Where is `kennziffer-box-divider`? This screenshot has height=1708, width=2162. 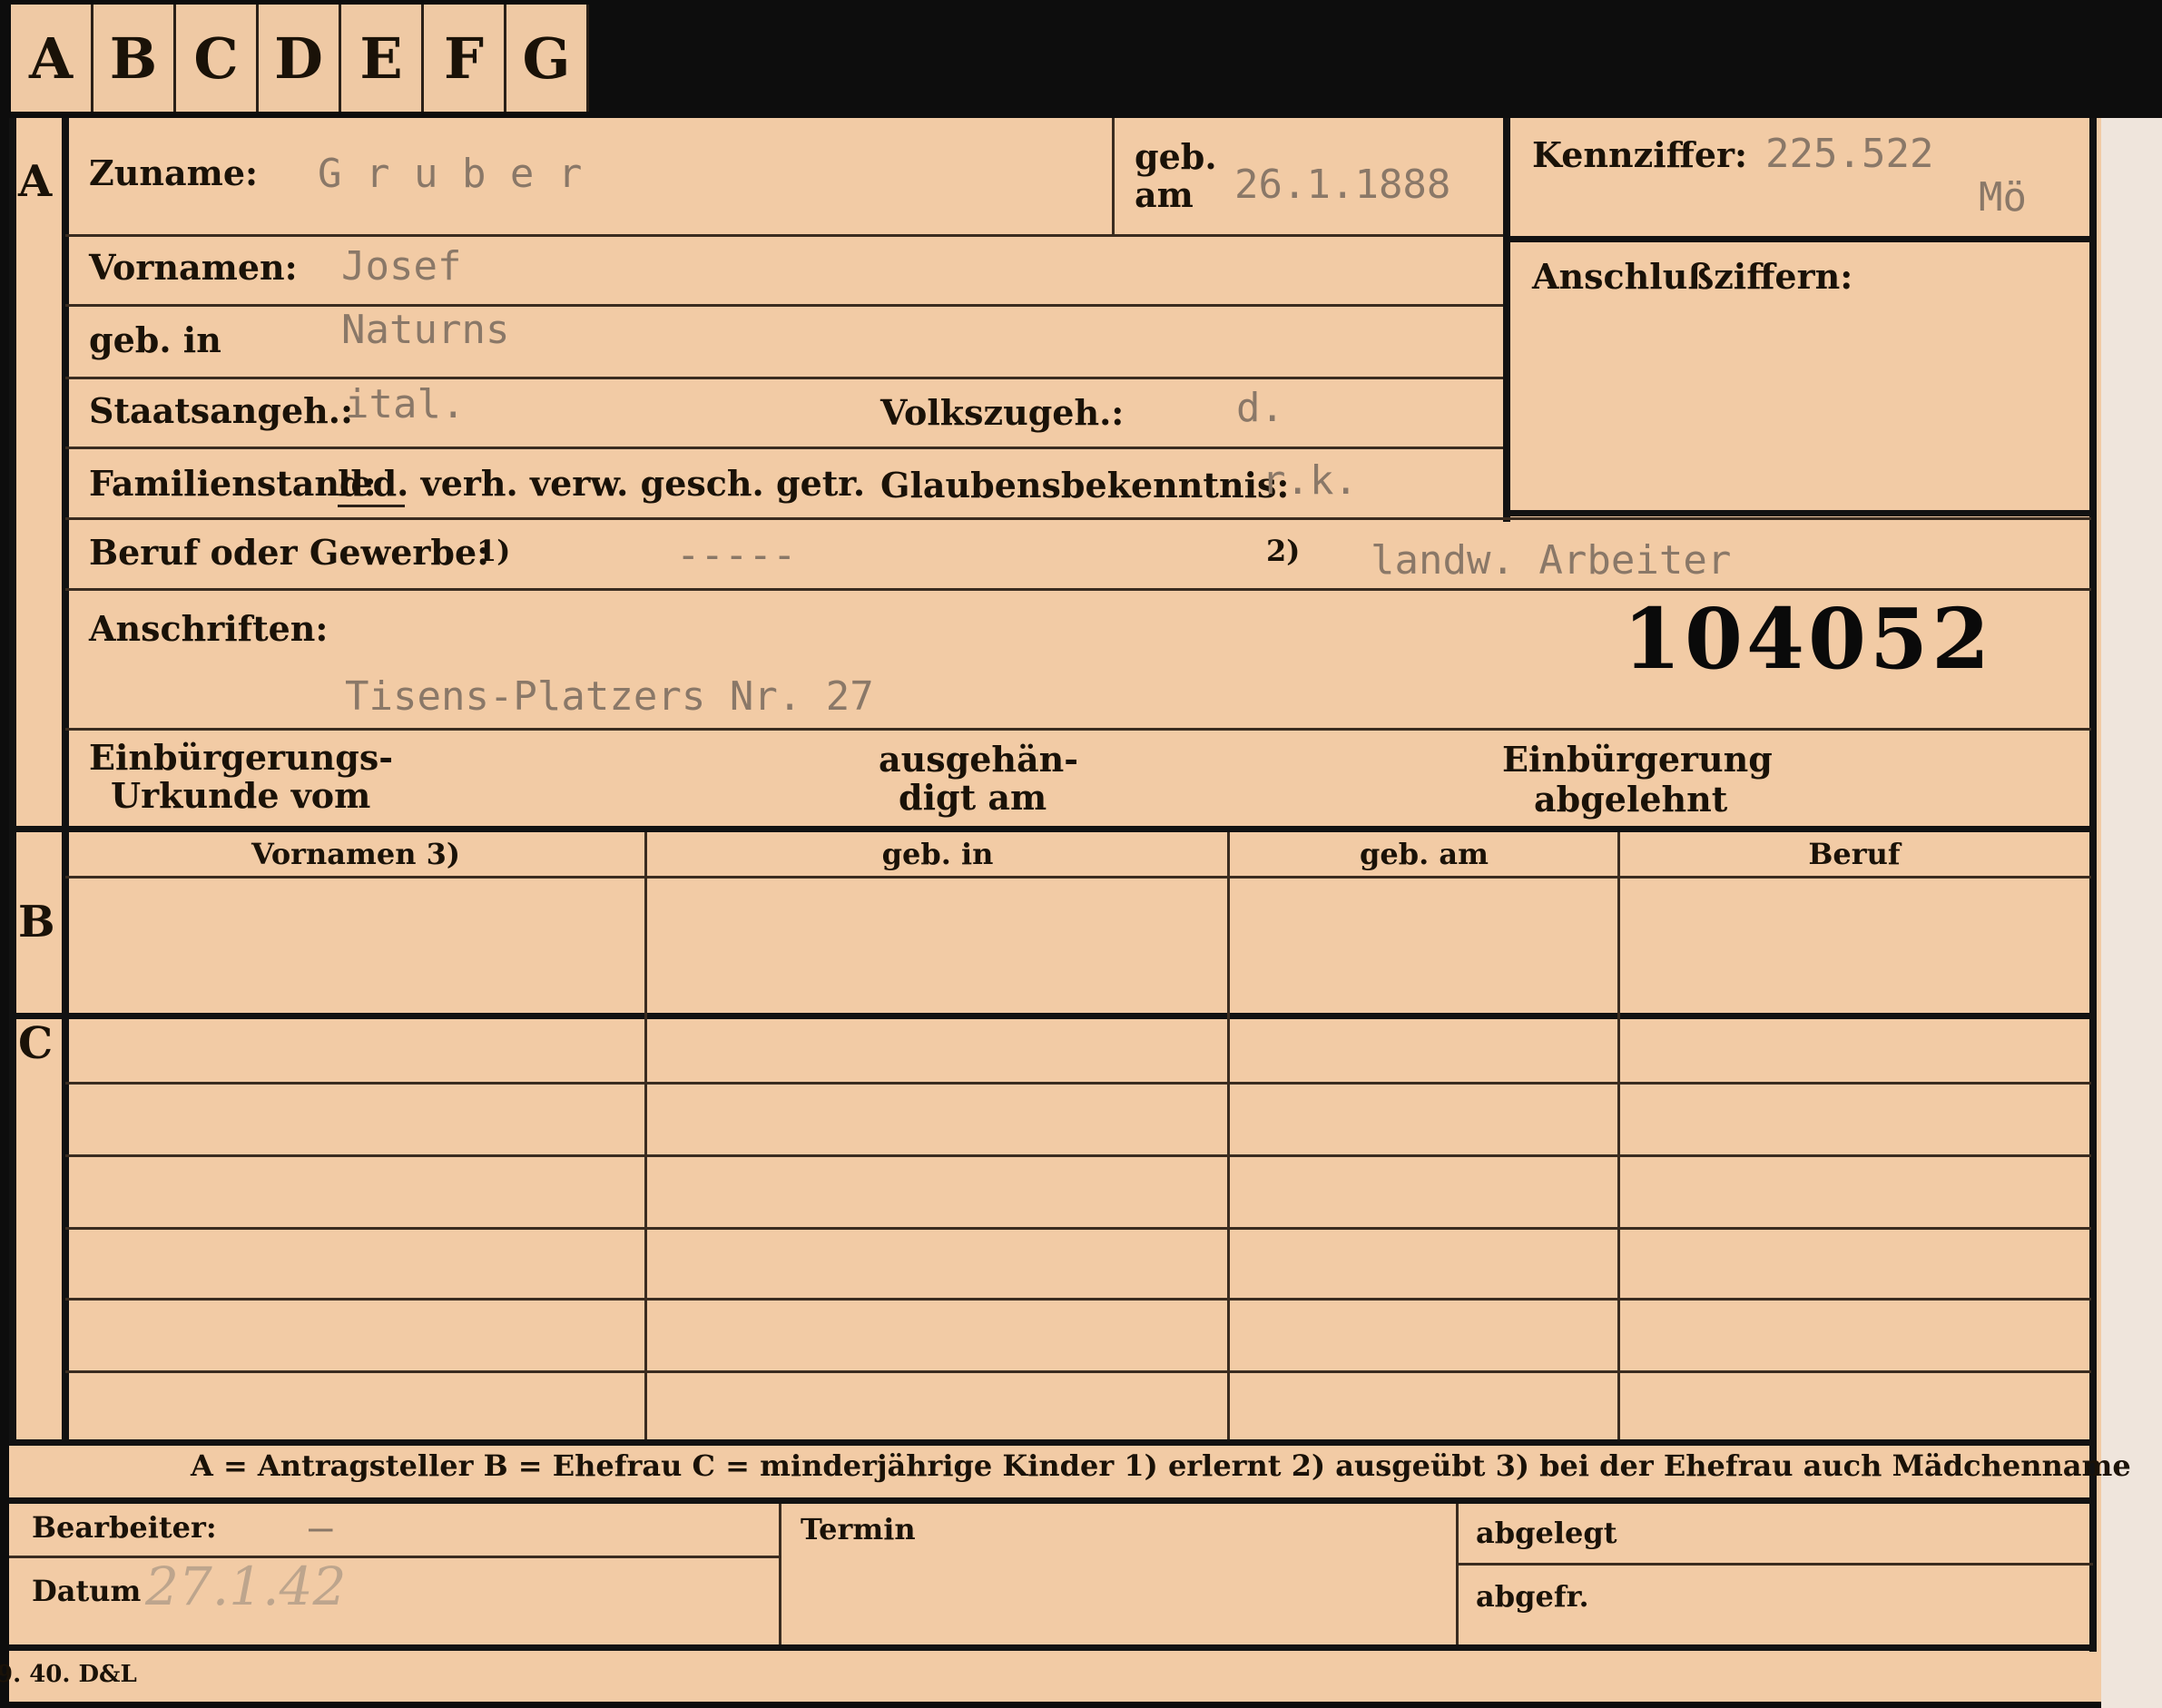 kennziffer-box-divider is located at coordinates (1798, 239).